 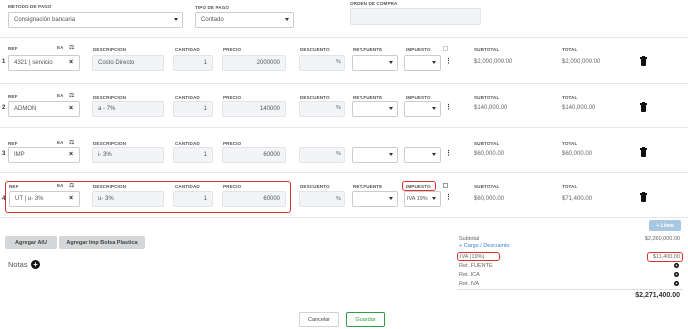 What do you see at coordinates (676, 265) in the screenshot?
I see `add-ret-fuente-icon: +` at bounding box center [676, 265].